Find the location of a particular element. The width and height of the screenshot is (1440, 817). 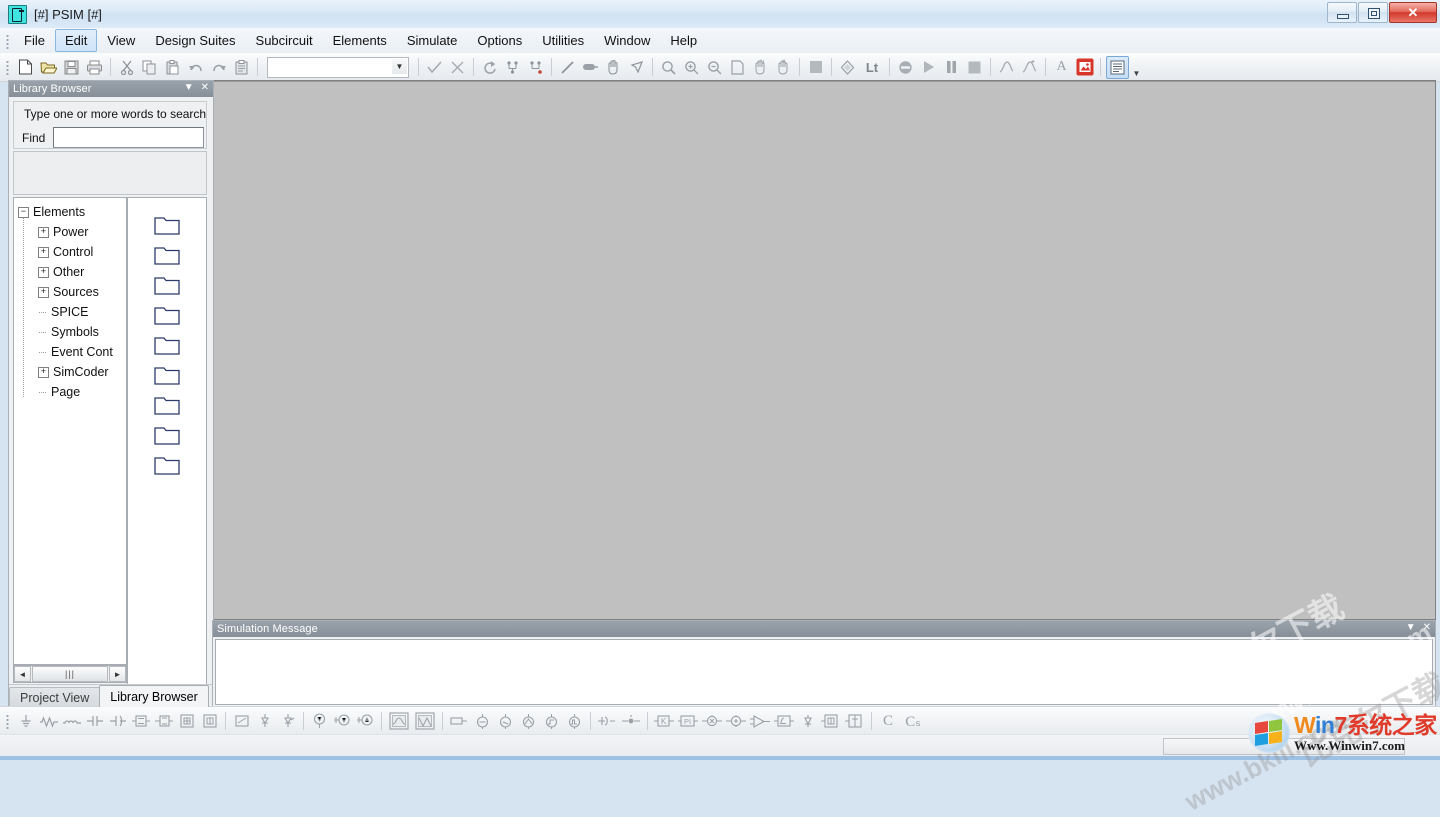

netlist-run-icon is located at coordinates (535, 67).